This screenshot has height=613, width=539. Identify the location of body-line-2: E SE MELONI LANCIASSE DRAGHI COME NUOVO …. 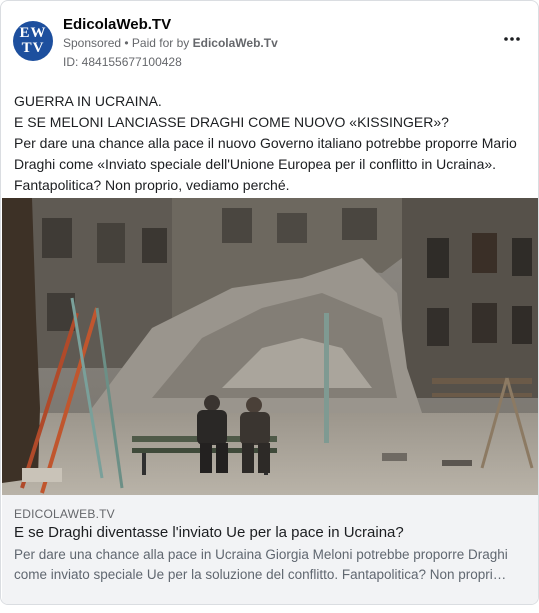
(231, 122).